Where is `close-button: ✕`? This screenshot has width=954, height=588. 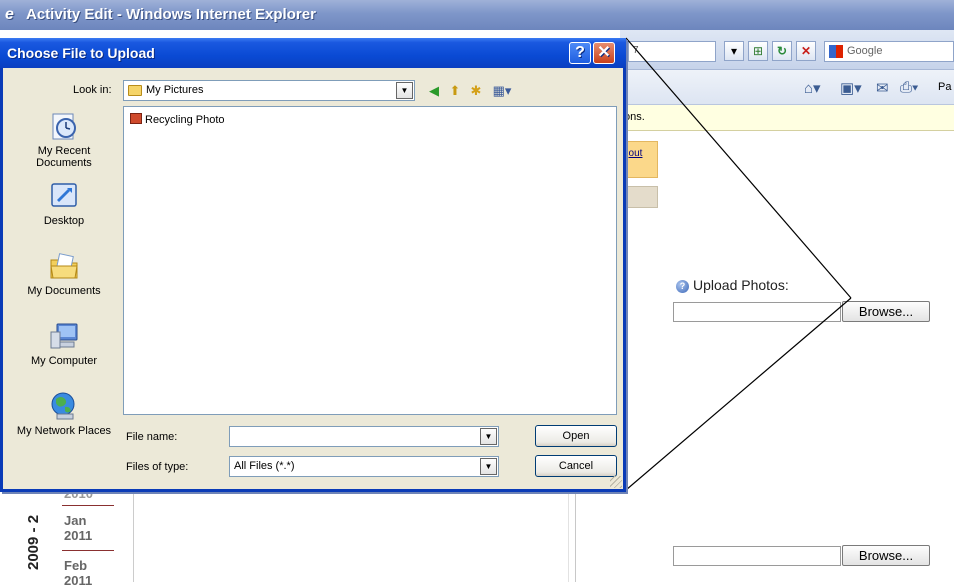 close-button: ✕ is located at coordinates (604, 53).